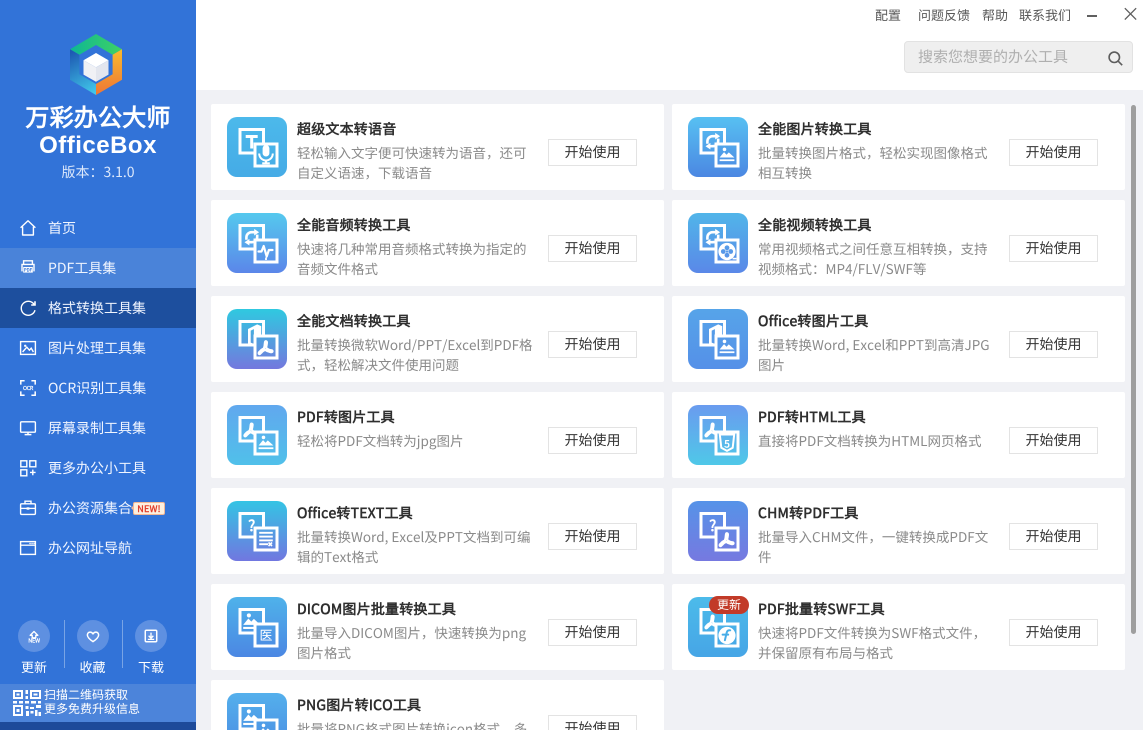 This screenshot has height=730, width=1143. What do you see at coordinates (726, 442) in the screenshot?
I see `svg-text: 5` at bounding box center [726, 442].